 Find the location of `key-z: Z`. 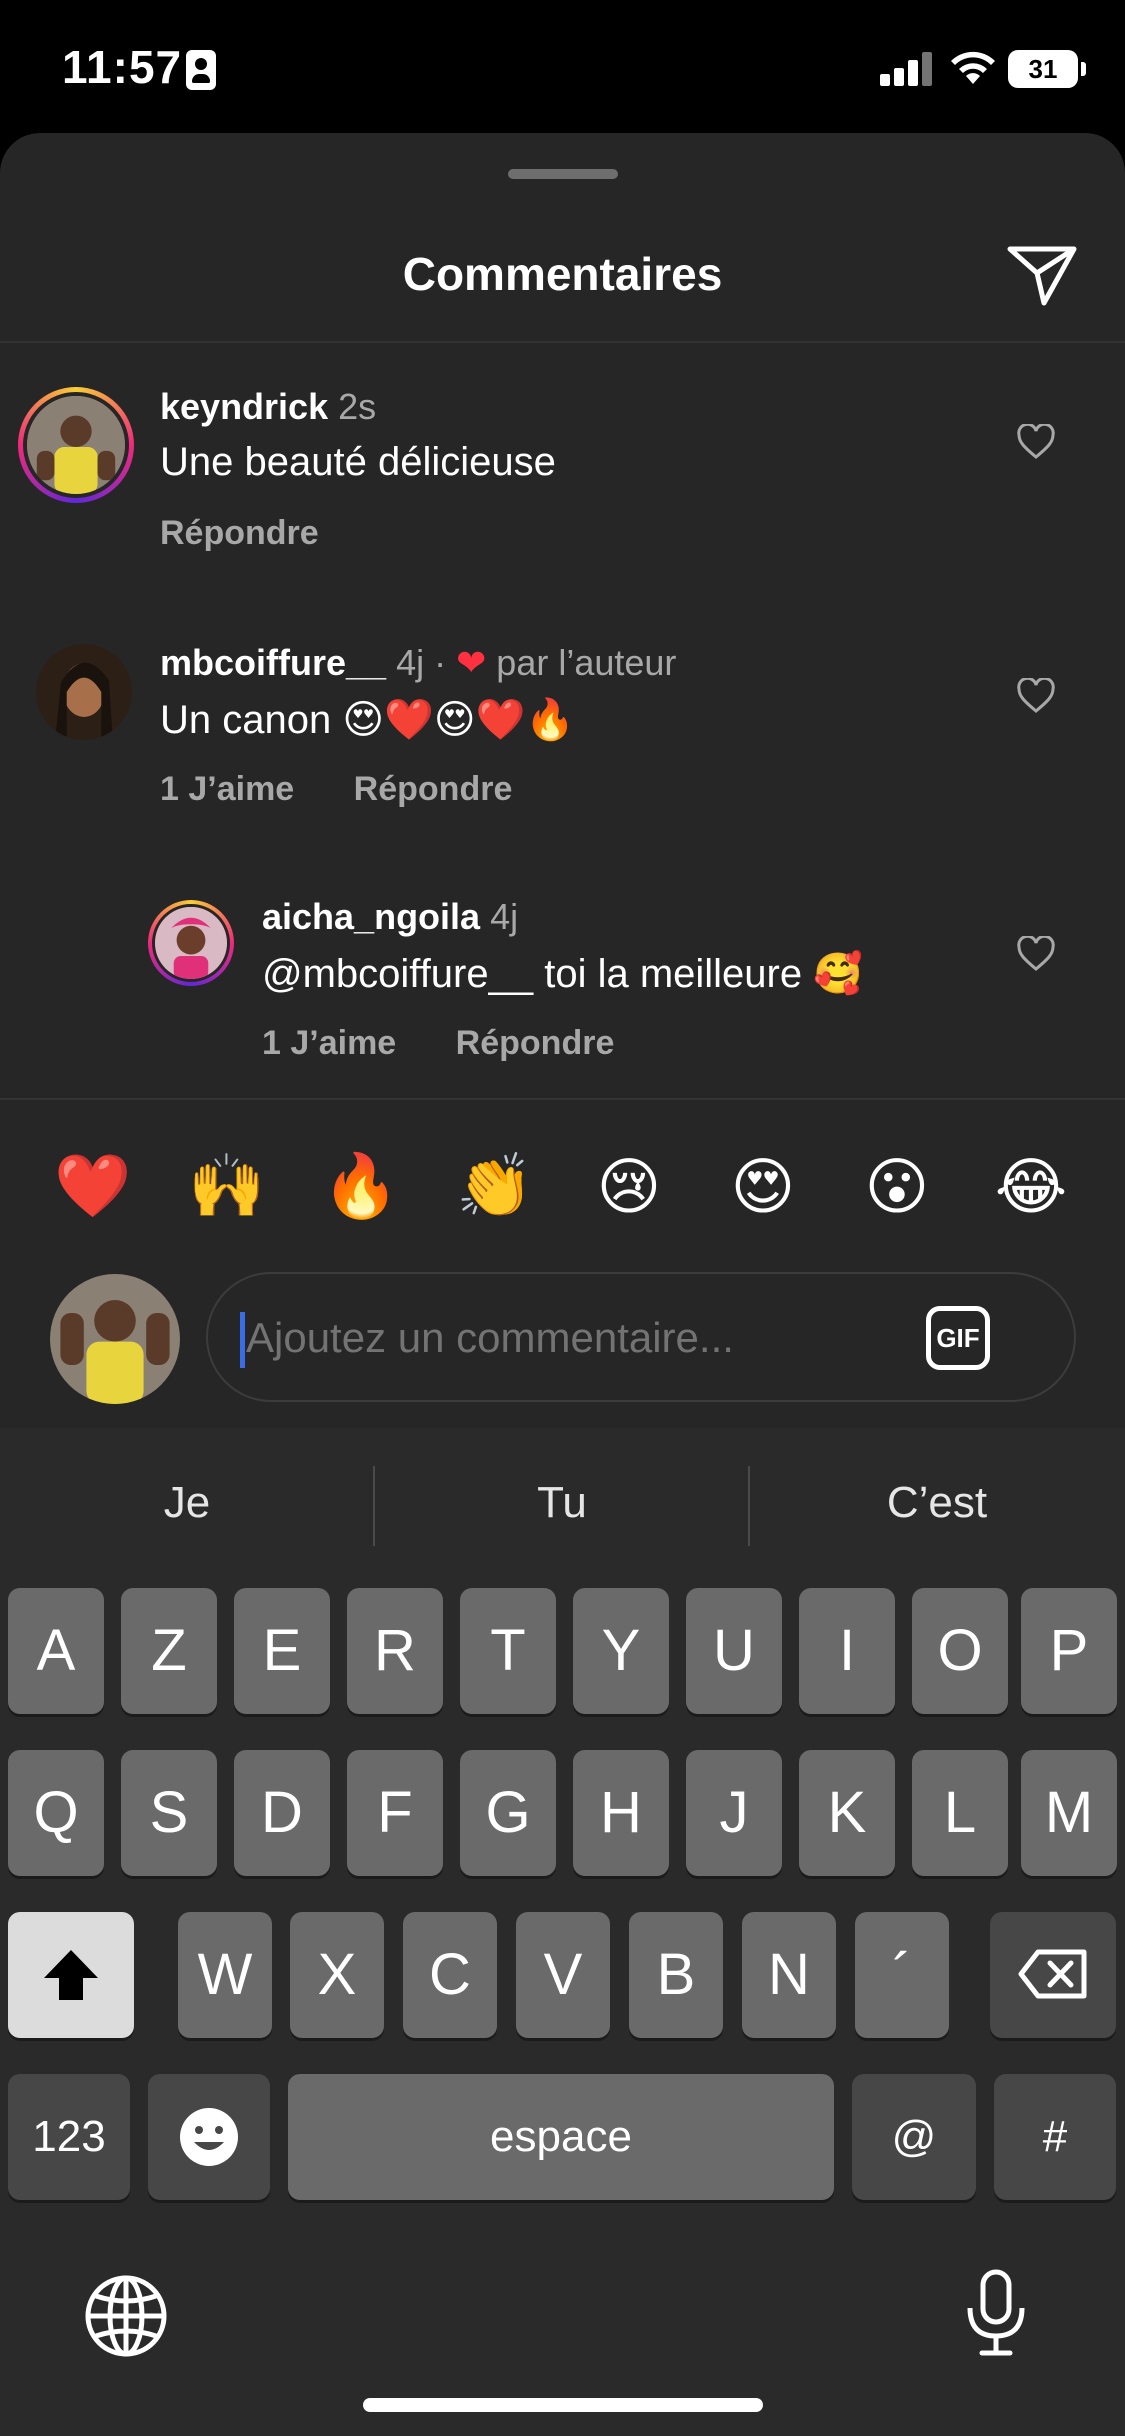

key-z: Z is located at coordinates (169, 1651).